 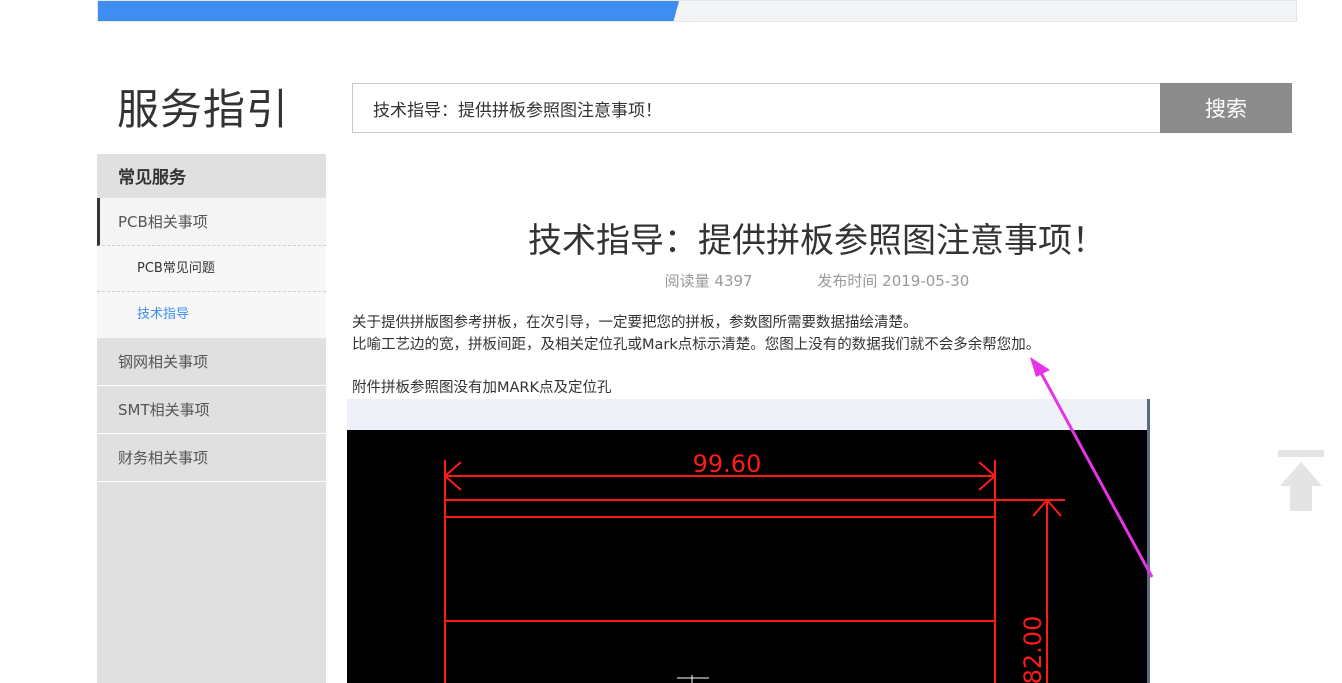 I want to click on progress-bar-fill, so click(x=388, y=11).